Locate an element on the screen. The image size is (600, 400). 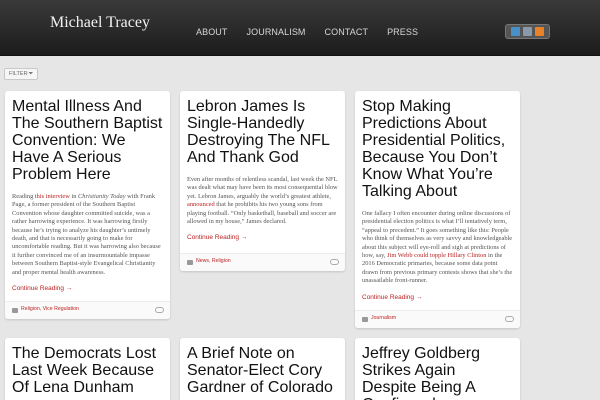
filter-button: FILTER ⏷ is located at coordinates (21, 74).